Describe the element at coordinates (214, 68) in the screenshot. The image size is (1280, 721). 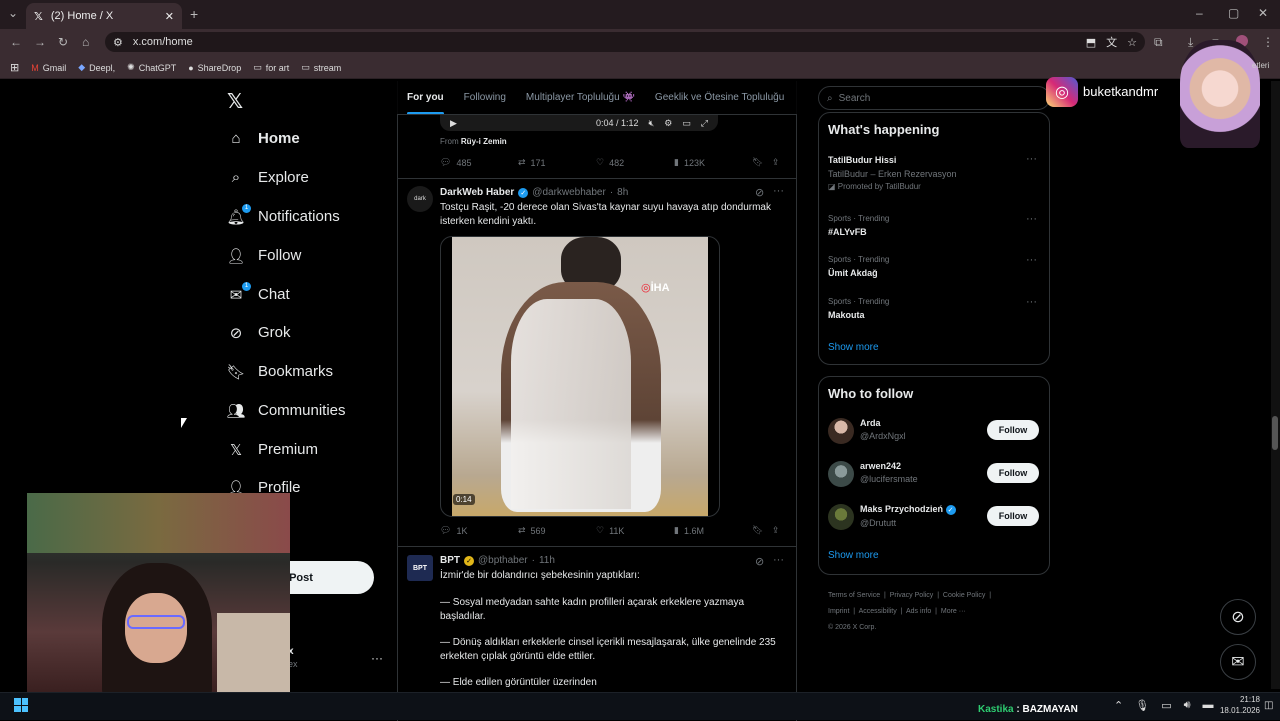
I see `bookmark-sharedrop: ● ShareDrop` at that location.